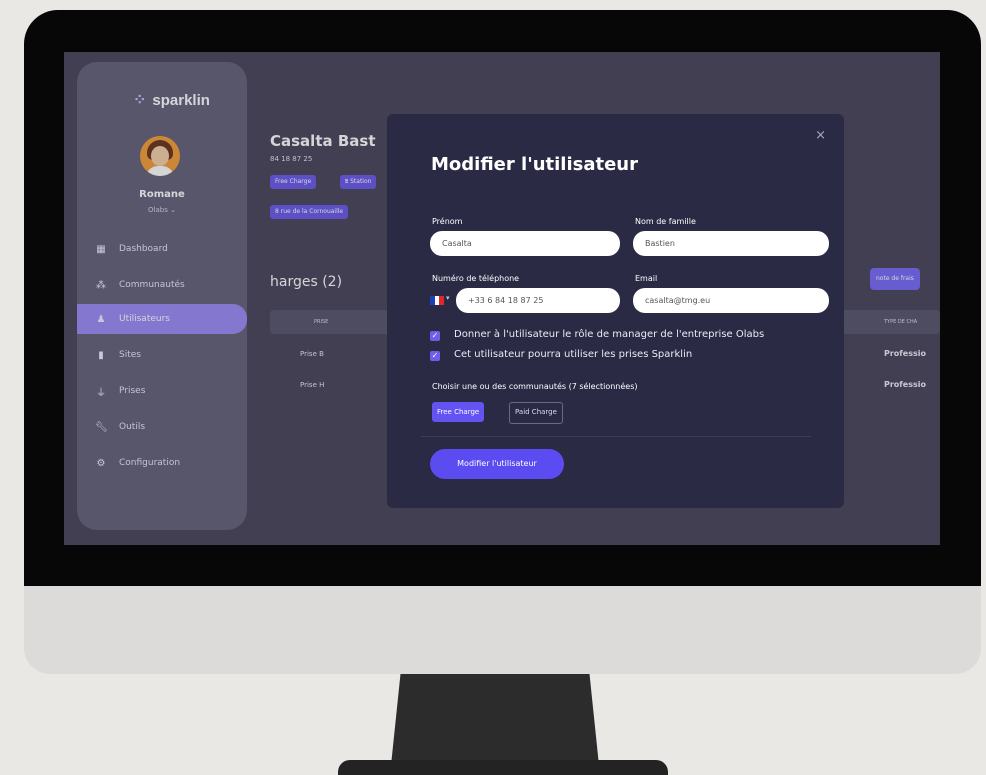 The width and height of the screenshot is (986, 775). What do you see at coordinates (162, 210) in the screenshot?
I see `organization-selector: Olabs ⌄` at bounding box center [162, 210].